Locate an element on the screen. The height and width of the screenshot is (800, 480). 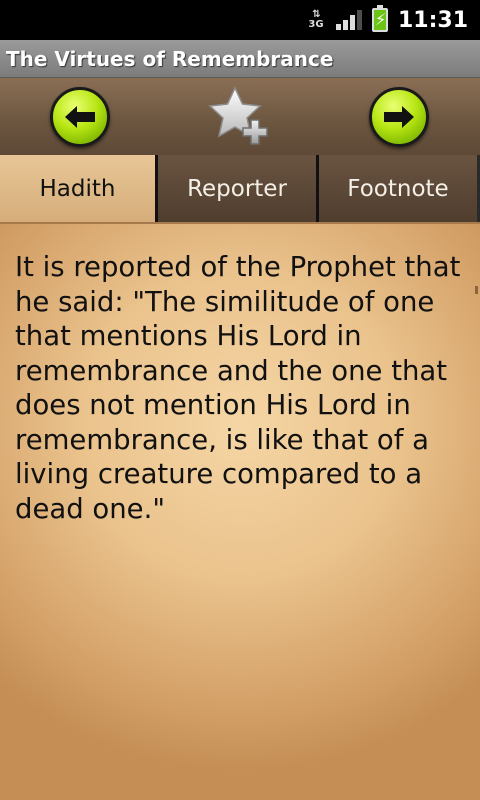
app-title: The Virtues of Remembrance is located at coordinates (170, 58).